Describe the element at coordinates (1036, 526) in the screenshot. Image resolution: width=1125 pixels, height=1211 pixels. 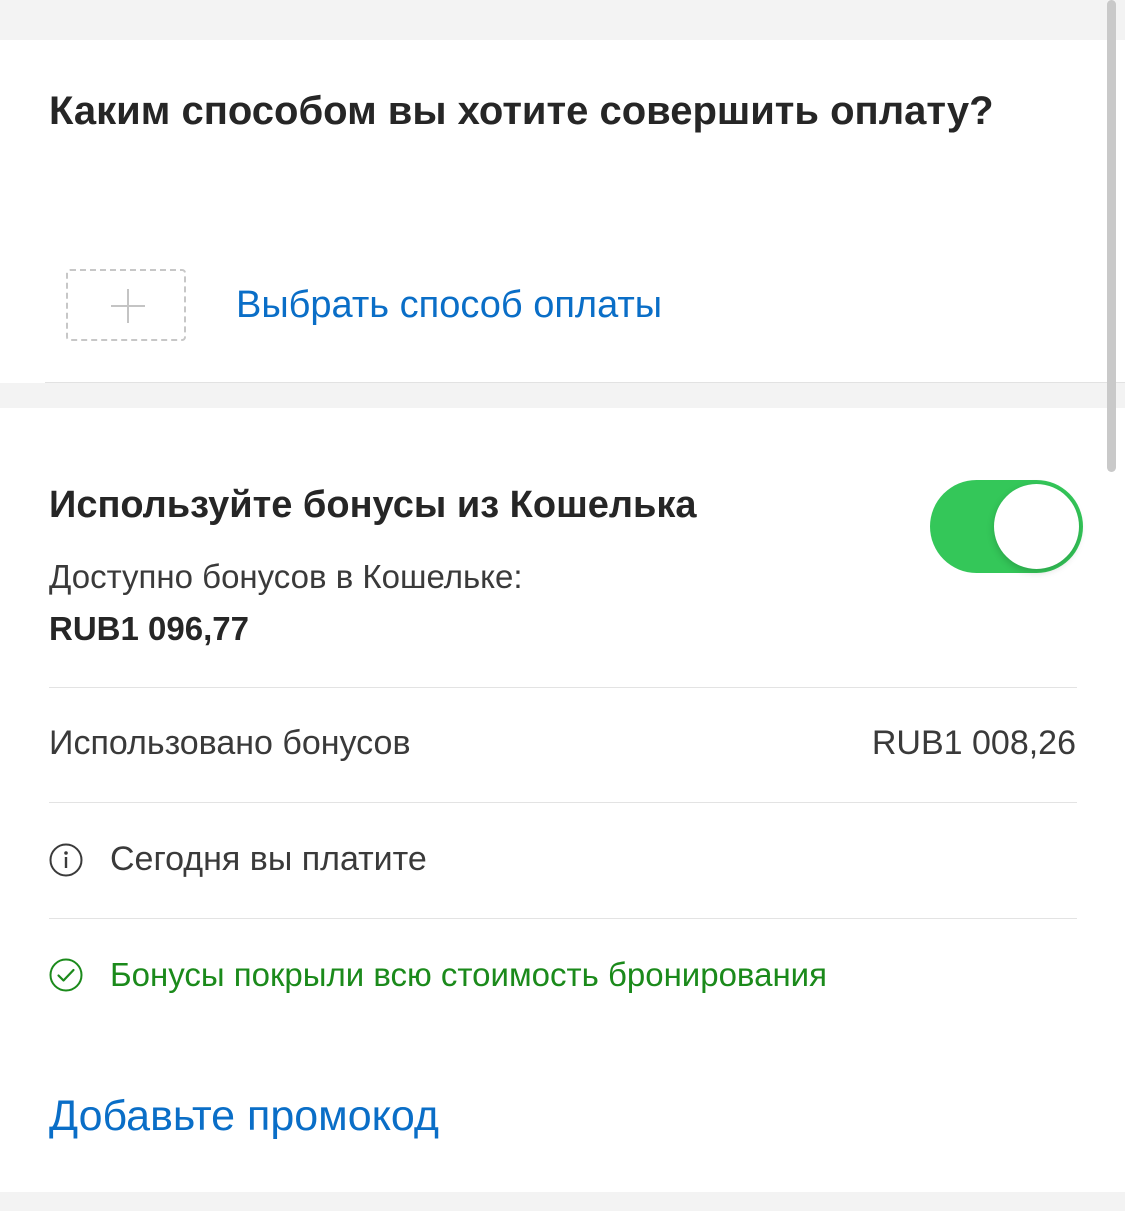
I see `toggle-knob` at that location.